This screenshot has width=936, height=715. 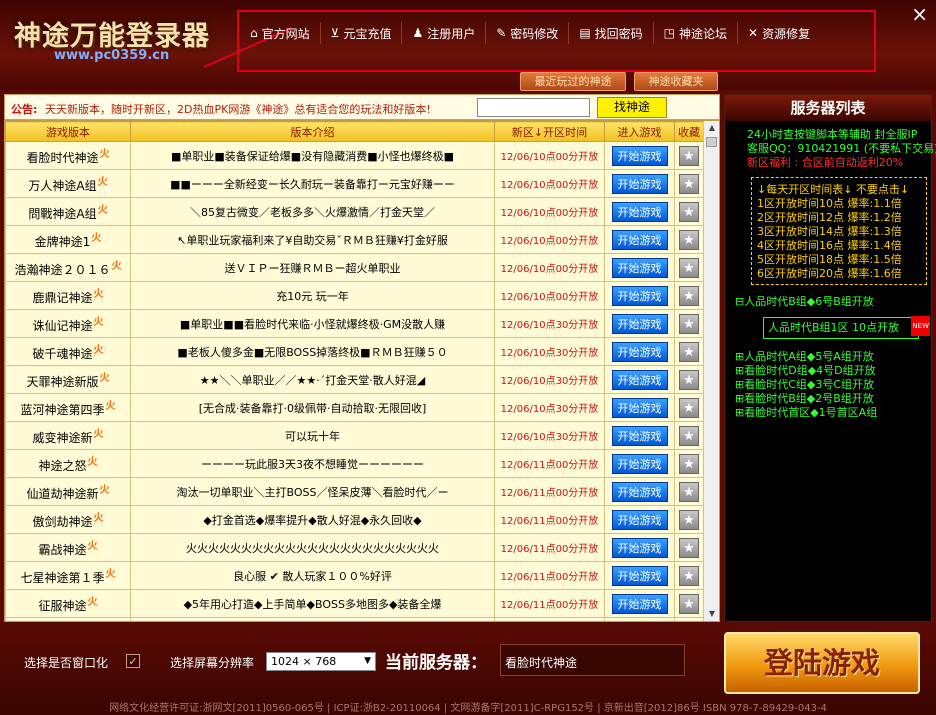 What do you see at coordinates (632, 107) in the screenshot?
I see `find-button: 找神途` at bounding box center [632, 107].